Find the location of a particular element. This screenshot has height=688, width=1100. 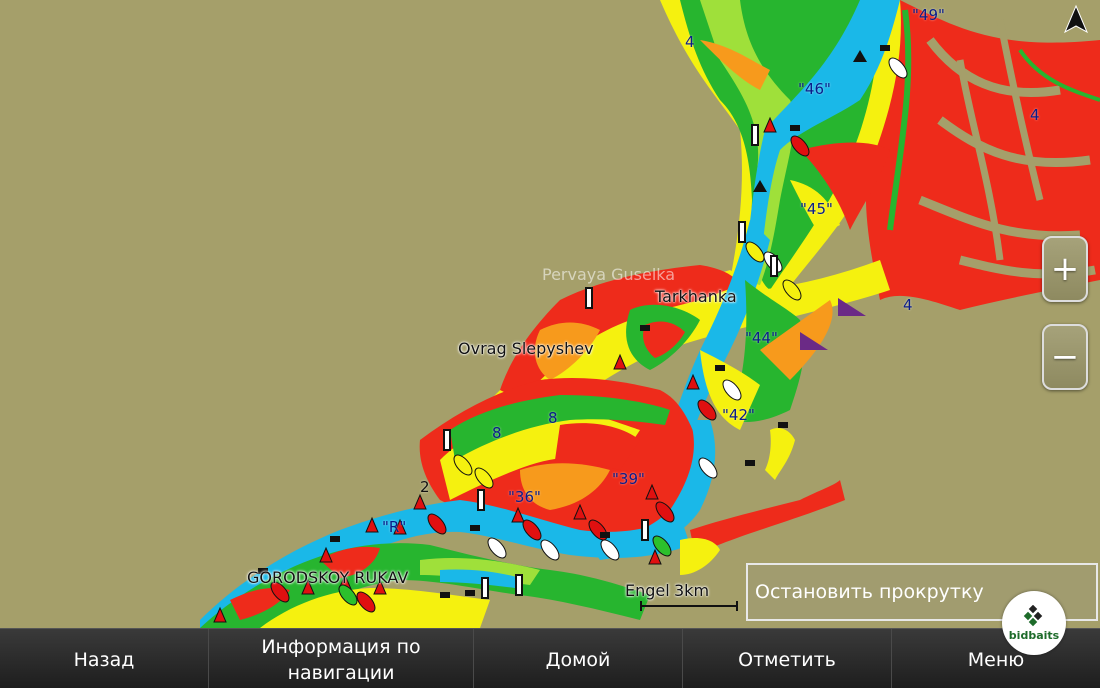

stop-scrolling-label: Остановить прокрутку is located at coordinates (869, 592).